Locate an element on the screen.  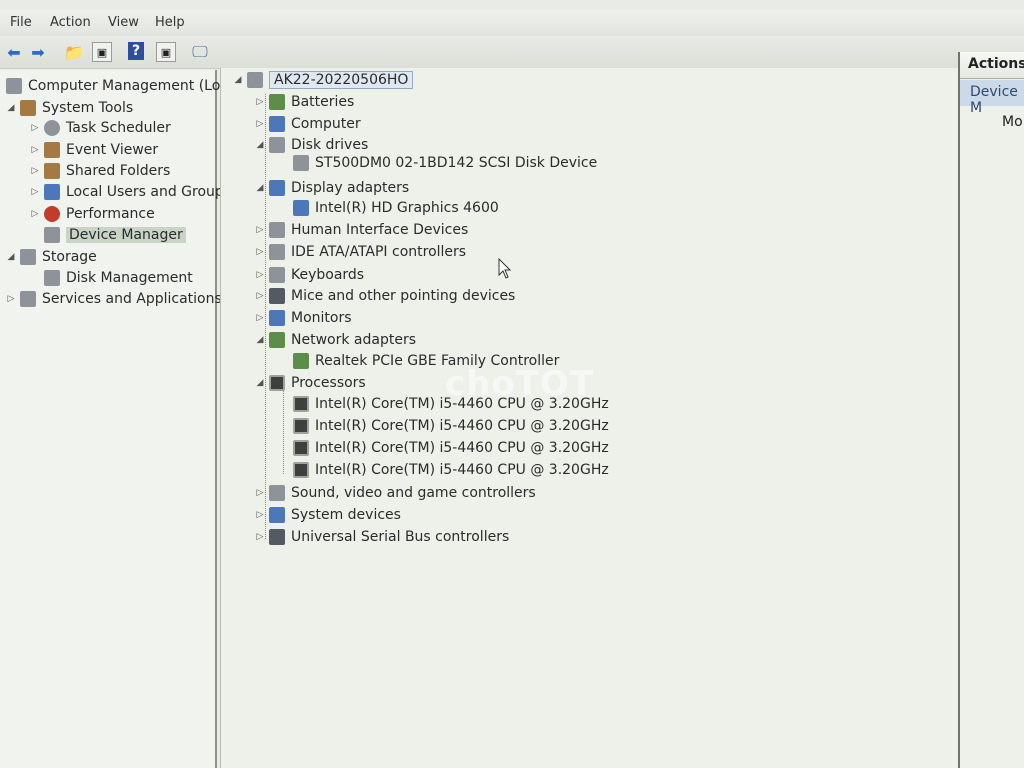
tree-item-label: Storage is located at coordinates (69, 257).